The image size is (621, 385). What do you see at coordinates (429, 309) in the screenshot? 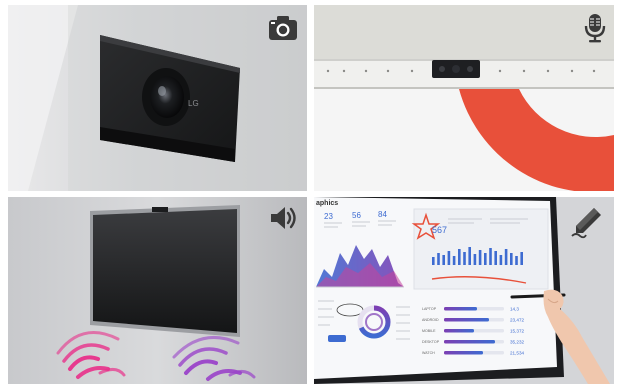
I see `row-label: LAPTOP` at bounding box center [429, 309].